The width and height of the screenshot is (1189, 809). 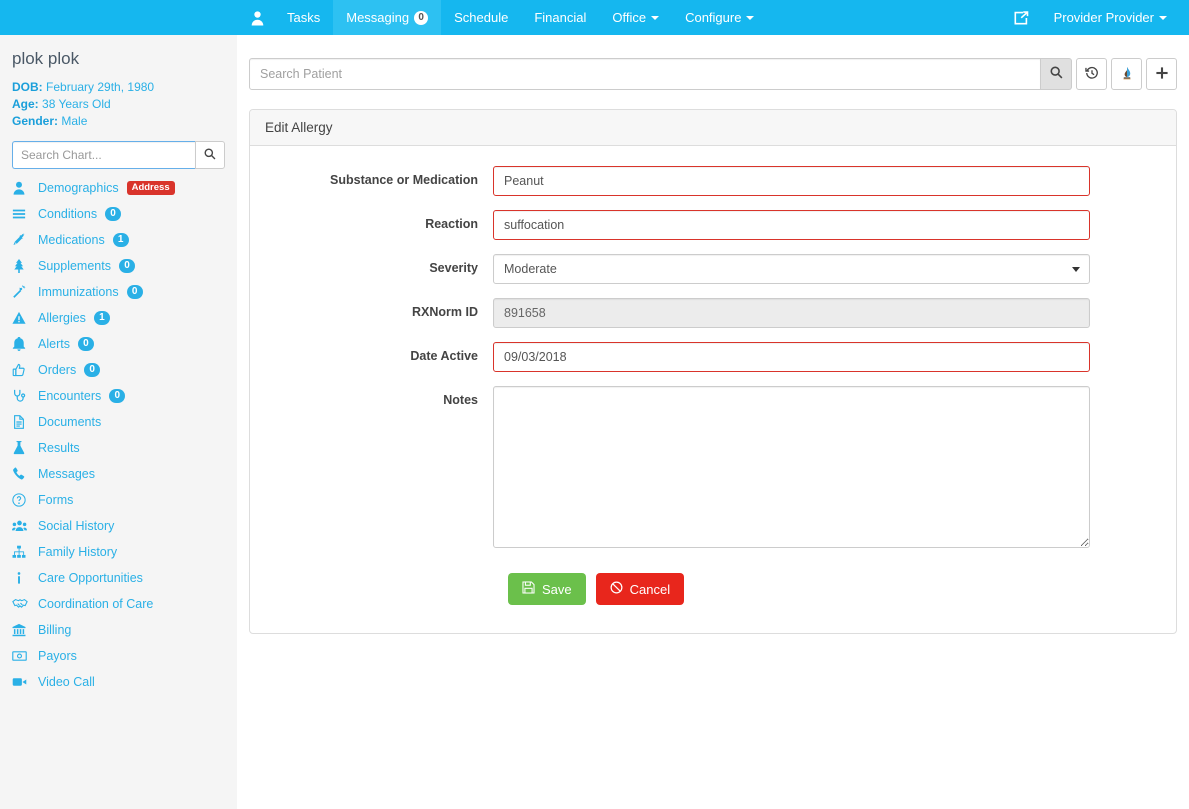 What do you see at coordinates (118, 370) in the screenshot?
I see `sidebar-item-orders: Orders 0` at bounding box center [118, 370].